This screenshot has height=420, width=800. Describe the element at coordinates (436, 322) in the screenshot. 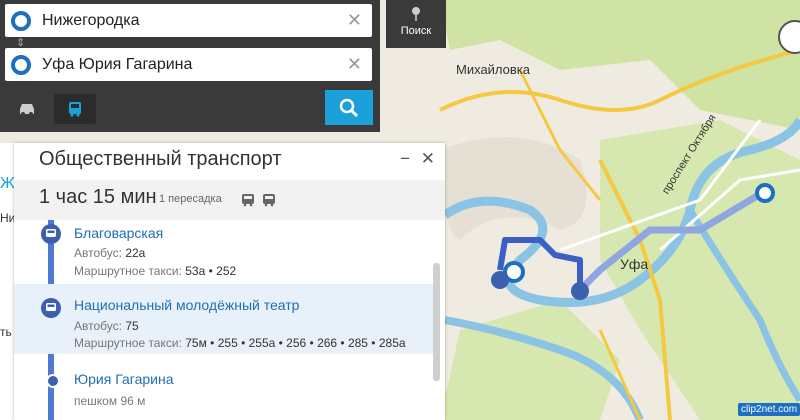

I see `scrollbar` at that location.